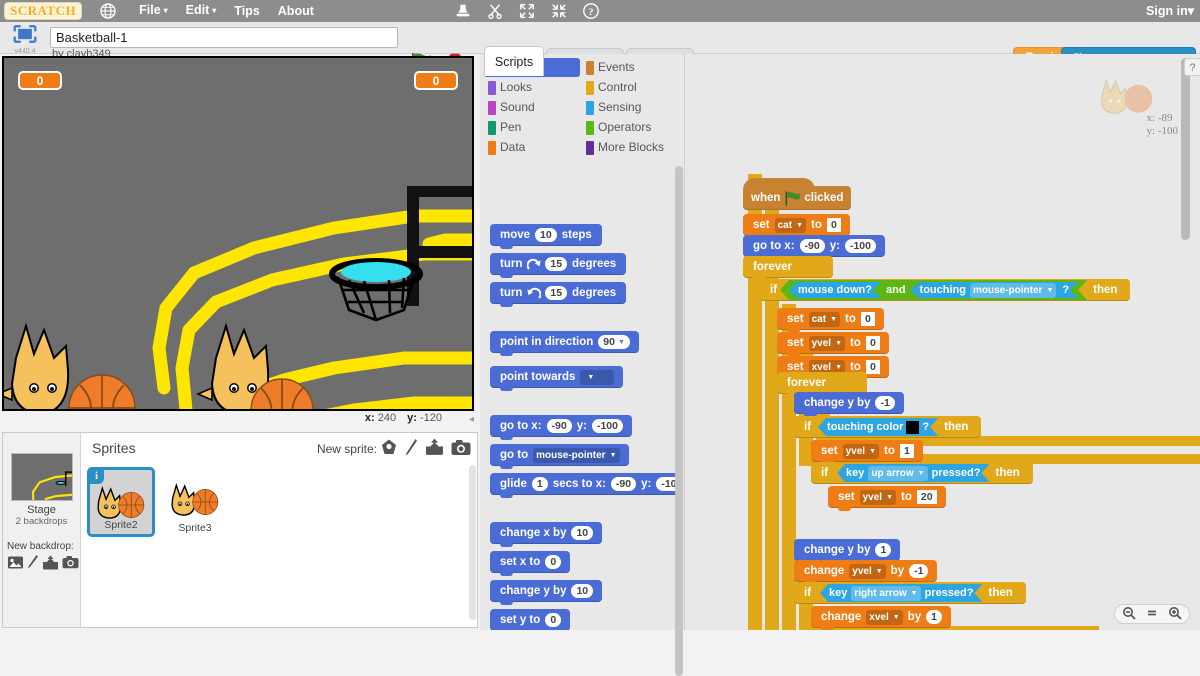 The image size is (1200, 676). I want to click on script-block-set-yvel-0: set yvel ▼ to 0, so click(833, 344).